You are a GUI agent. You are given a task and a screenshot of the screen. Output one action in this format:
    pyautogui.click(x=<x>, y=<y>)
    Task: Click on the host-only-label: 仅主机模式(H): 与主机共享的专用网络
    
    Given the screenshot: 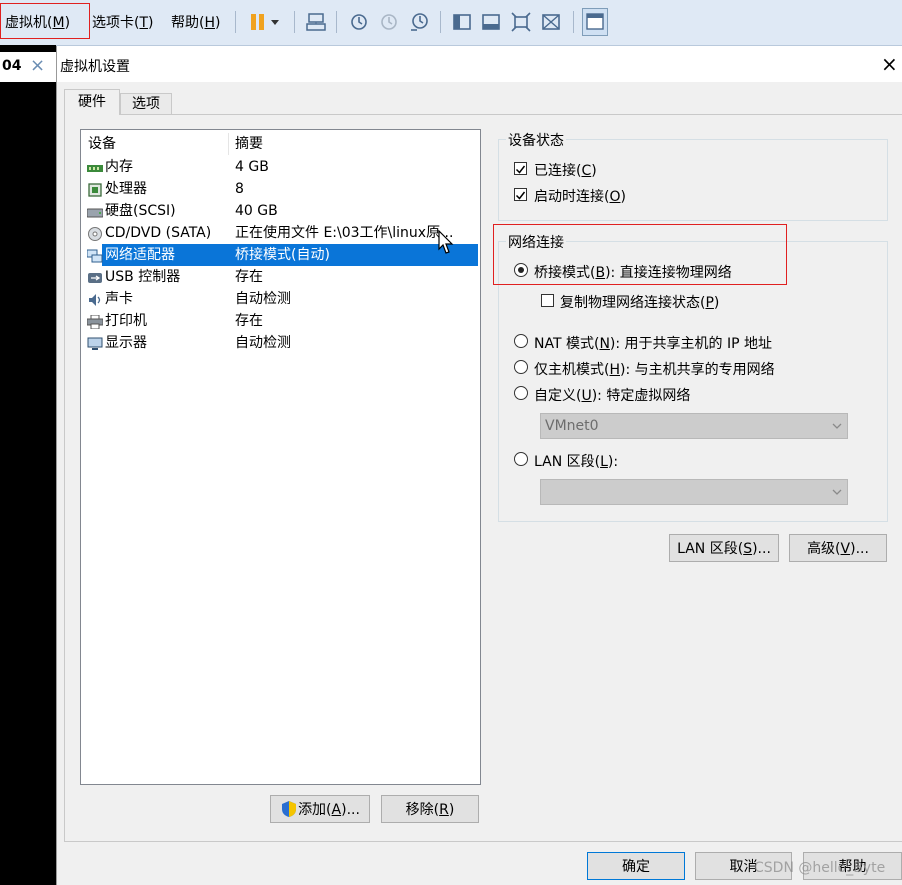 What is the action you would take?
    pyautogui.click(x=654, y=369)
    